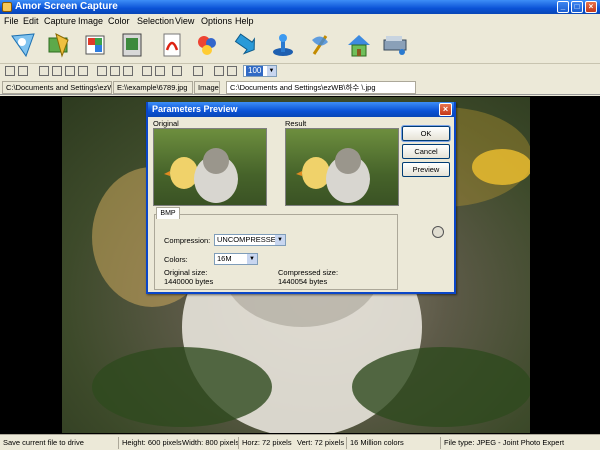 The height and width of the screenshot is (450, 600). I want to click on format-toolbar: 100 ▼, so click(300, 71).